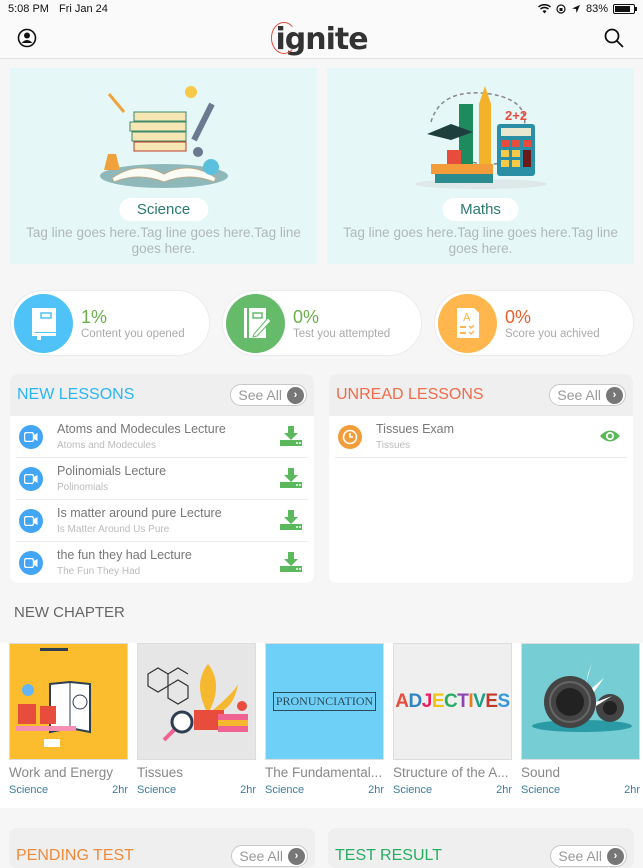 This screenshot has width=643, height=868. Describe the element at coordinates (518, 316) in the screenshot. I see `stat-value: 0%` at that location.